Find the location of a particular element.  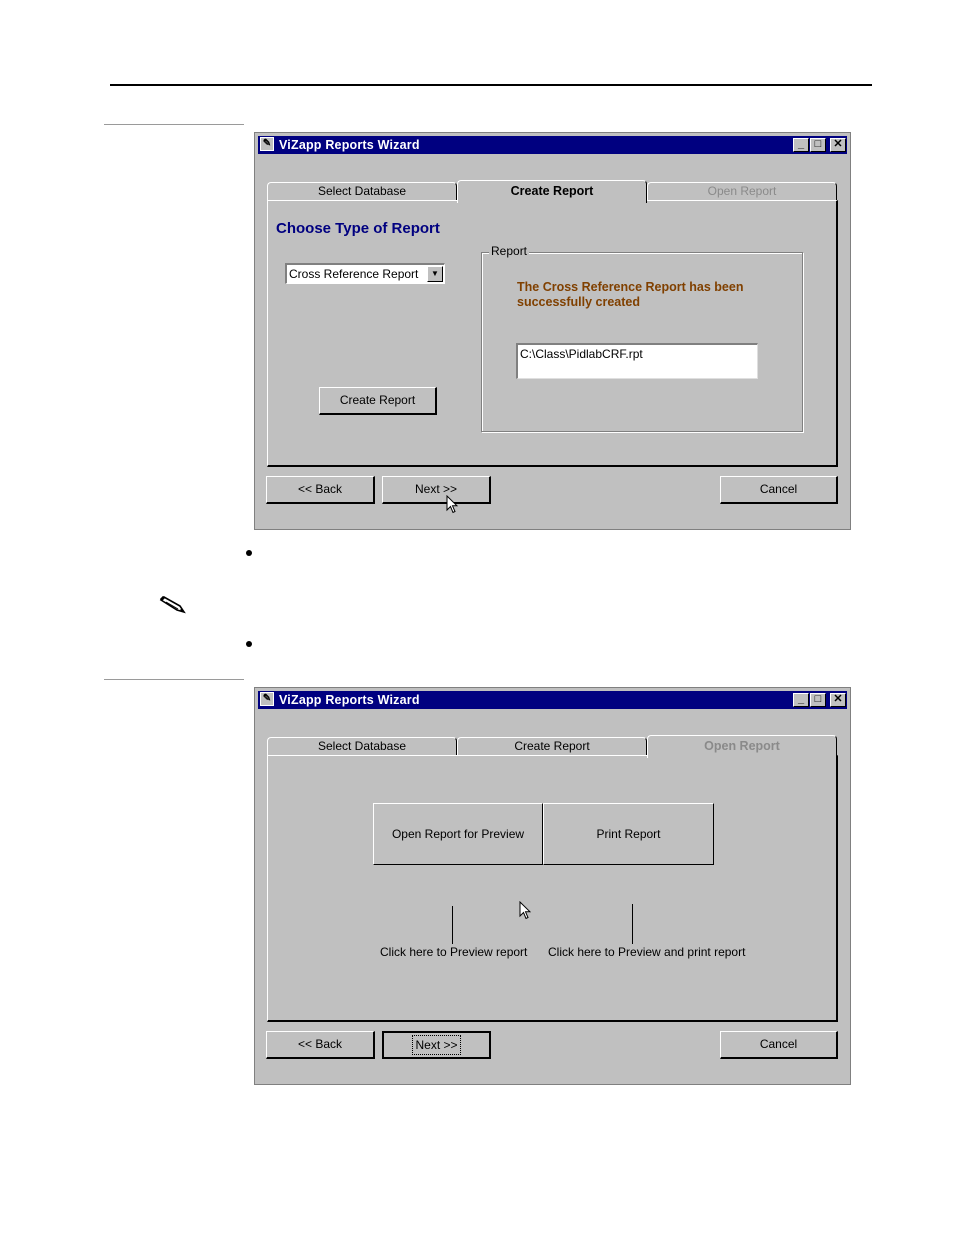

header-rule is located at coordinates (491, 85).